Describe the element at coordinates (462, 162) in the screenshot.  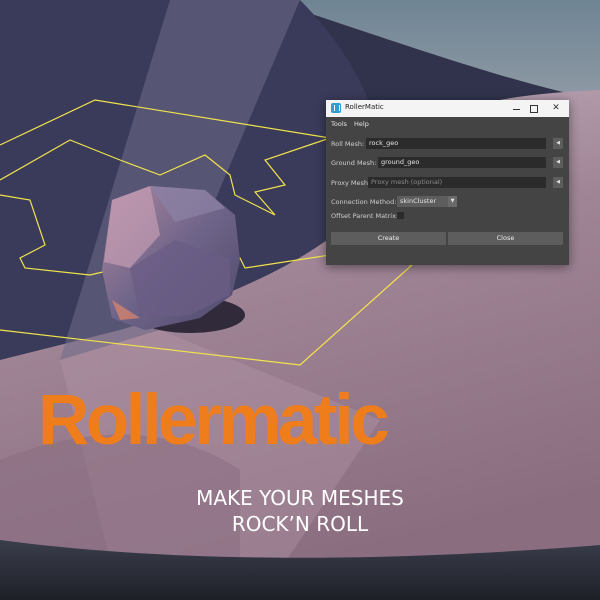
I see `ground-mesh-field: ground_geo` at that location.